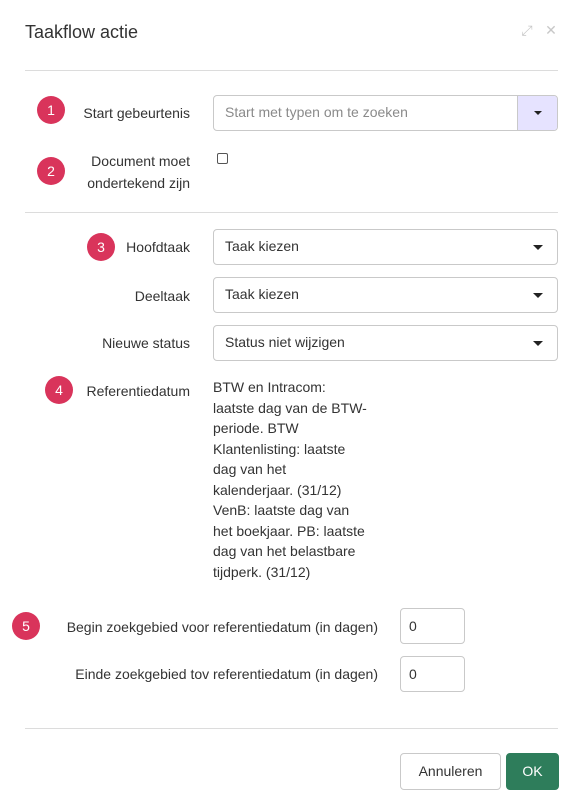 The width and height of the screenshot is (584, 803). I want to click on reference-date-line: het boekjaar. PB: laatste, so click(289, 530).